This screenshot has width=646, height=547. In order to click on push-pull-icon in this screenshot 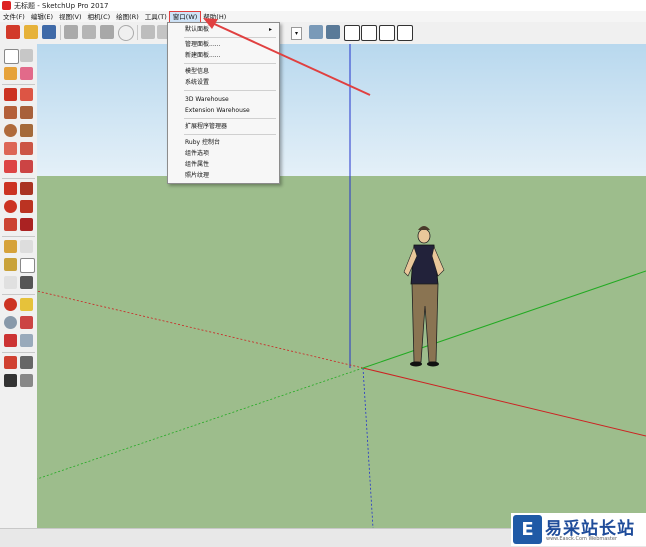, I will do `click(26, 188)`.